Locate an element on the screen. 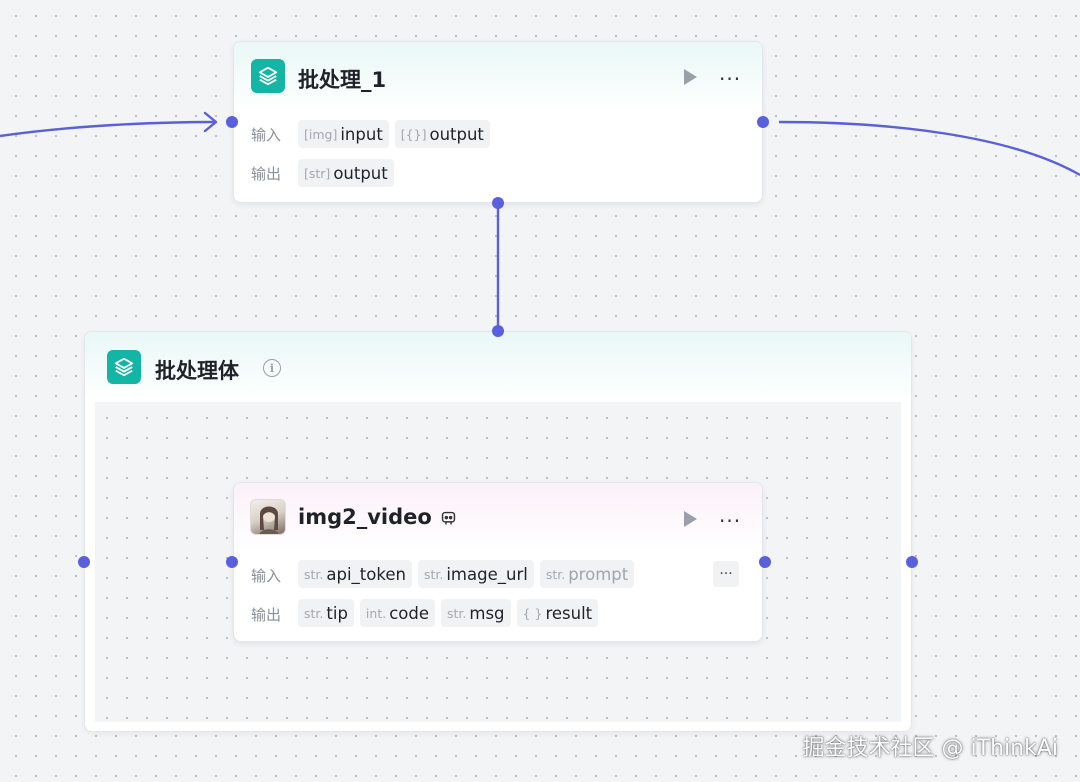  body-end-port is located at coordinates (912, 562).